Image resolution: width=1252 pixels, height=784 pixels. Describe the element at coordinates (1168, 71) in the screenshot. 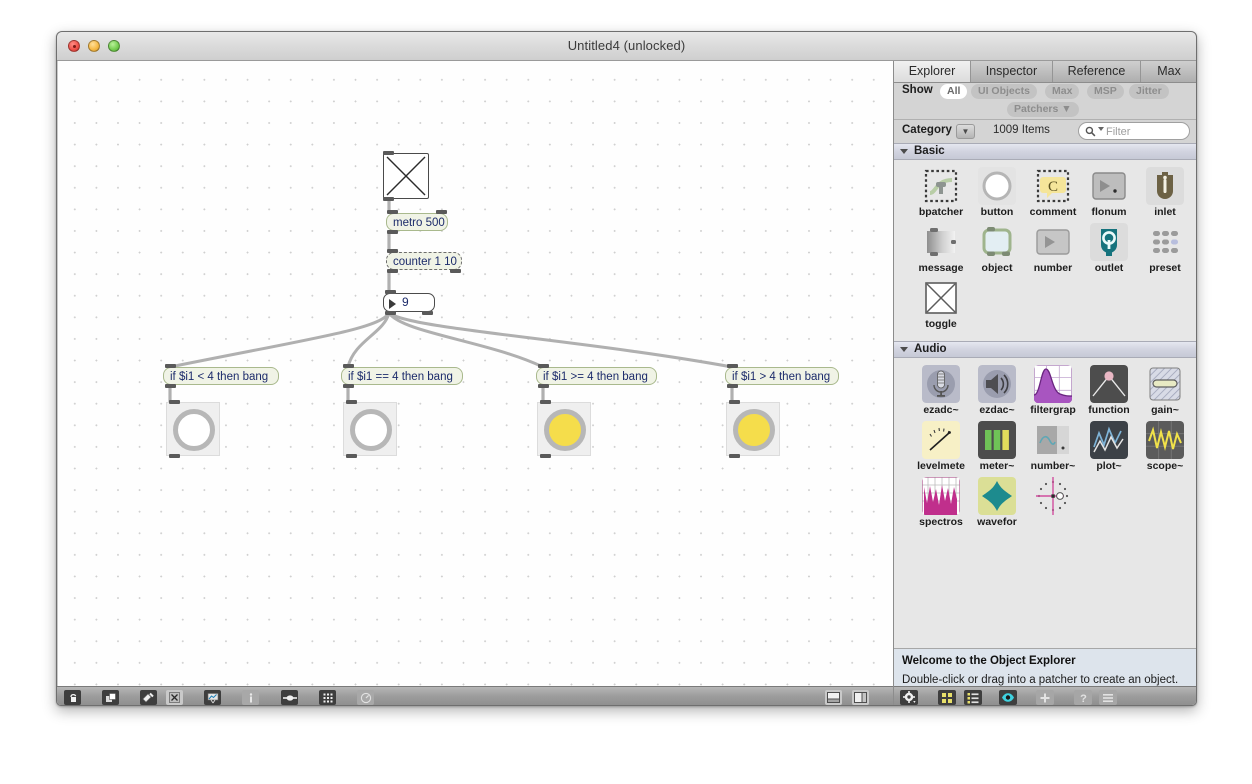

I see `tab-max: Max` at that location.